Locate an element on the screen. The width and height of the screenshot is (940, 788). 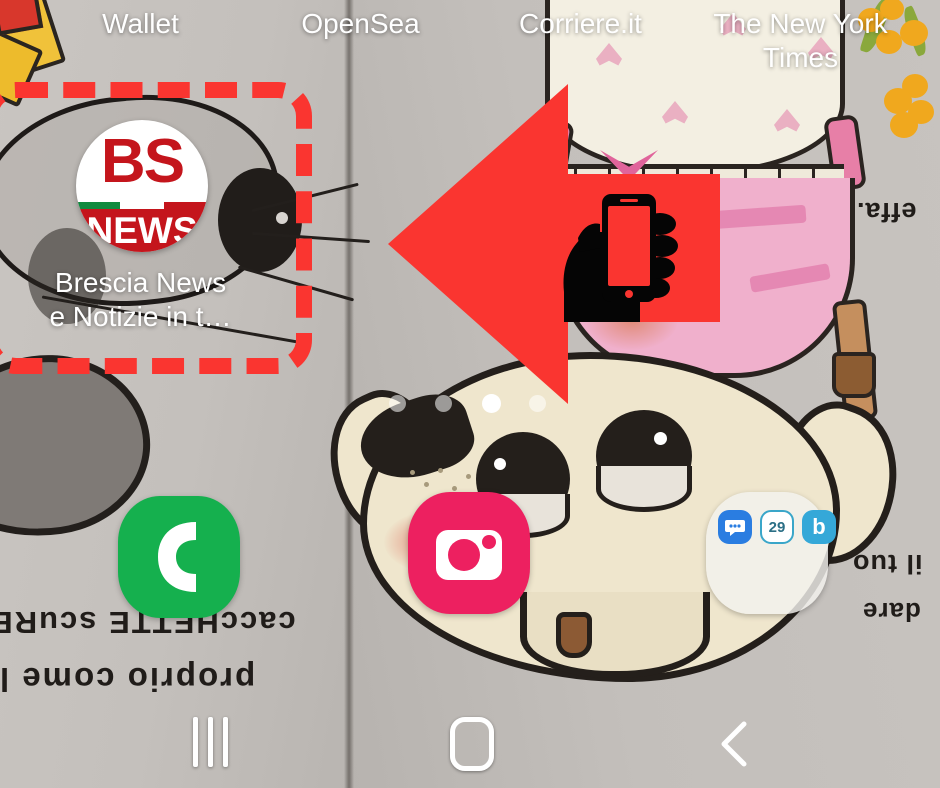
browser-icon: b is located at coordinates (819, 527).